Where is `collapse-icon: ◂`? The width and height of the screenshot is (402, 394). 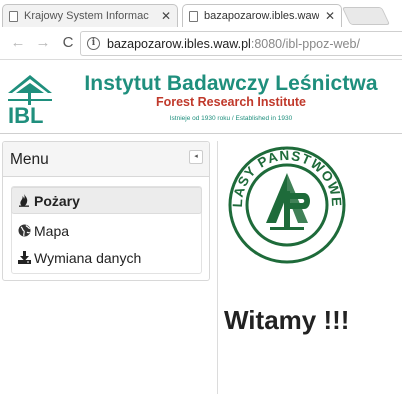
collapse-icon: ◂ is located at coordinates (196, 157).